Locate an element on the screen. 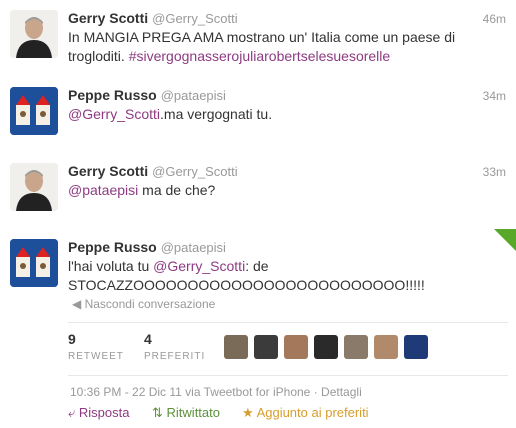 This screenshot has width=516, height=428. tweet-time: 46m is located at coordinates (494, 19).